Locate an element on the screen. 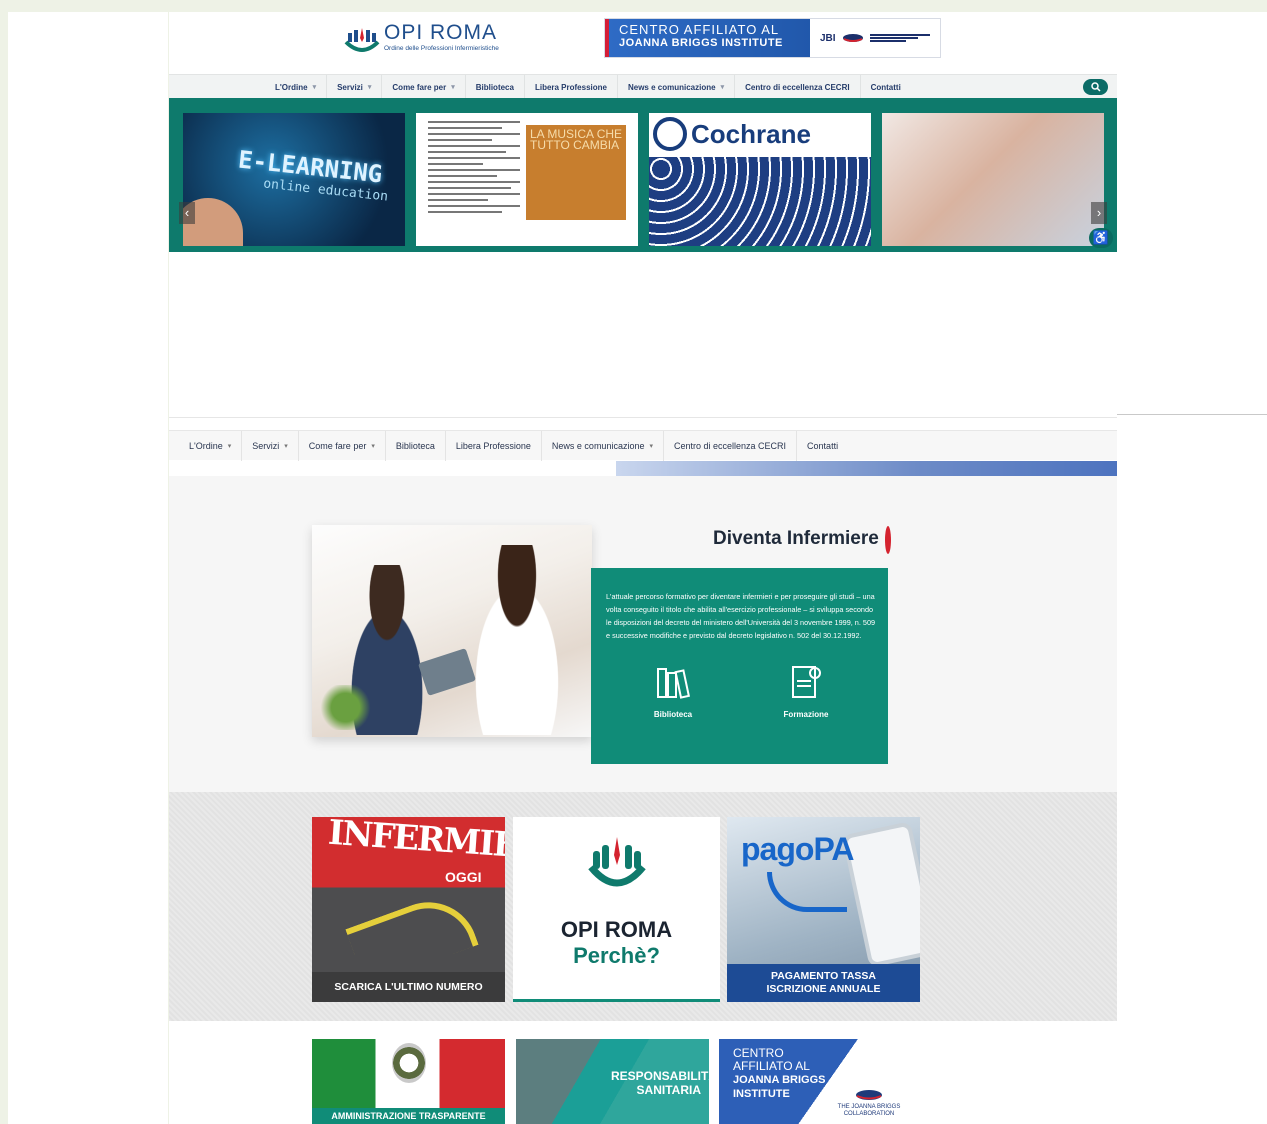  nav-item-come-fare-per: Come fare per ▾ is located at coordinates (424, 87).